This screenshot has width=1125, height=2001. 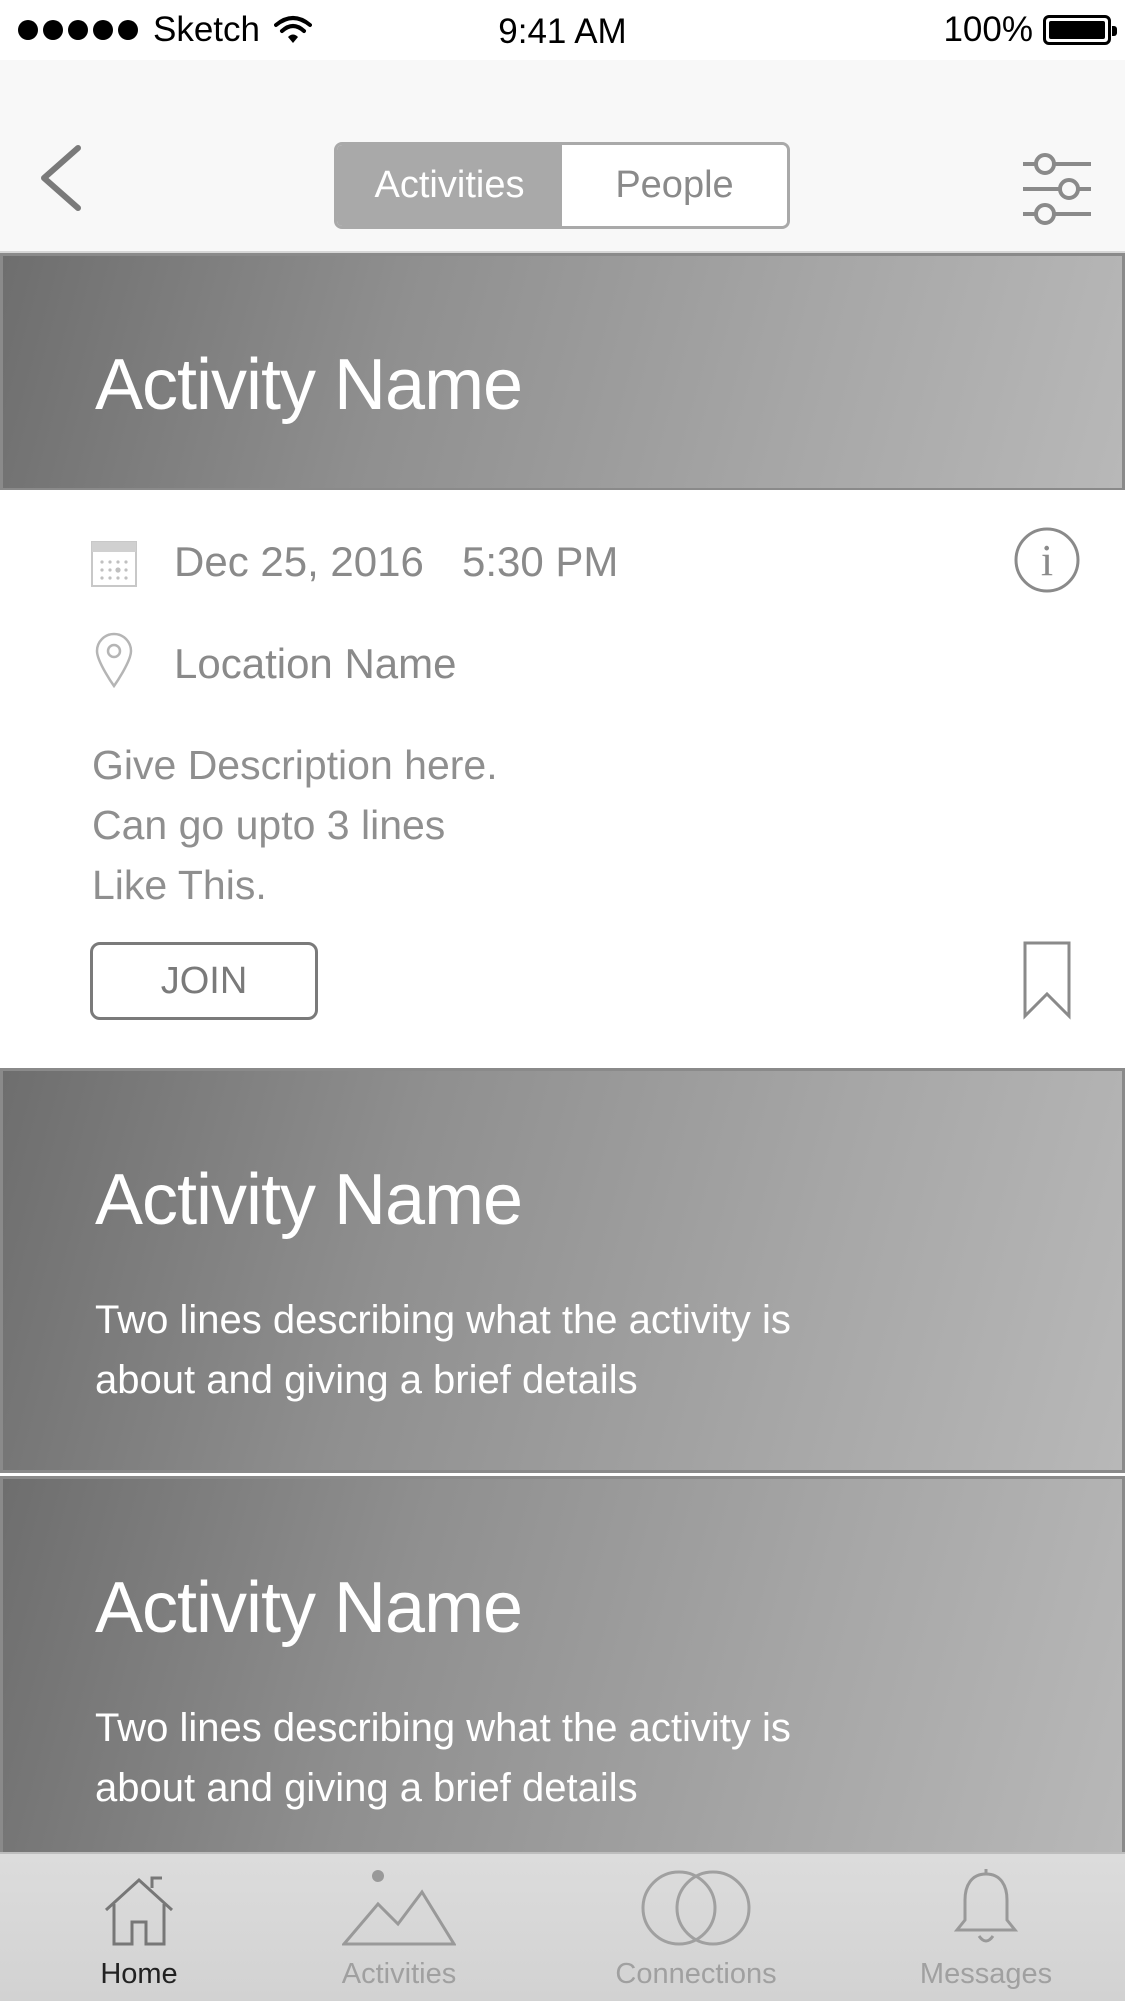 I want to click on nav-bar: Activities People, so click(x=562, y=156).